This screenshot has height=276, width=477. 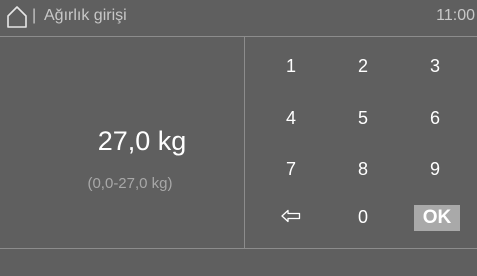 I want to click on home-icon, so click(x=17, y=17).